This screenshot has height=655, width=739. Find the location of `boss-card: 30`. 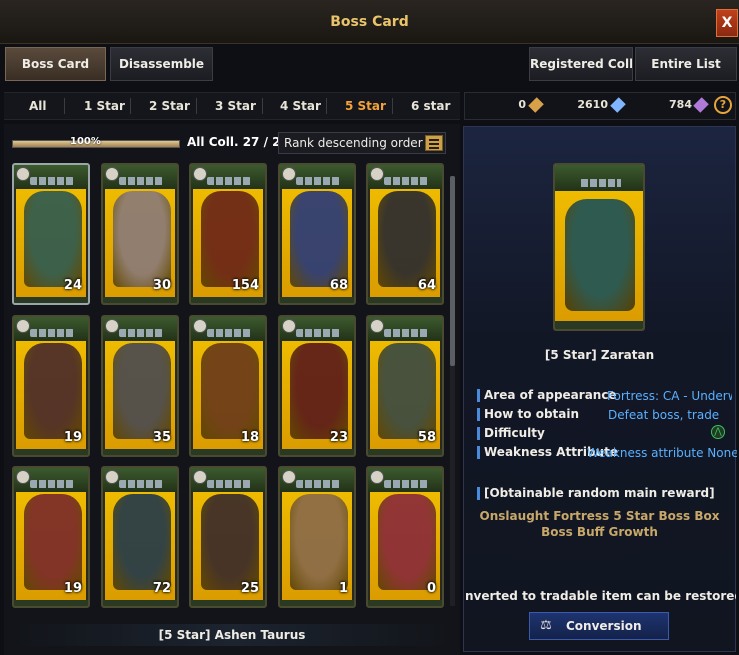

boss-card: 30 is located at coordinates (140, 234).